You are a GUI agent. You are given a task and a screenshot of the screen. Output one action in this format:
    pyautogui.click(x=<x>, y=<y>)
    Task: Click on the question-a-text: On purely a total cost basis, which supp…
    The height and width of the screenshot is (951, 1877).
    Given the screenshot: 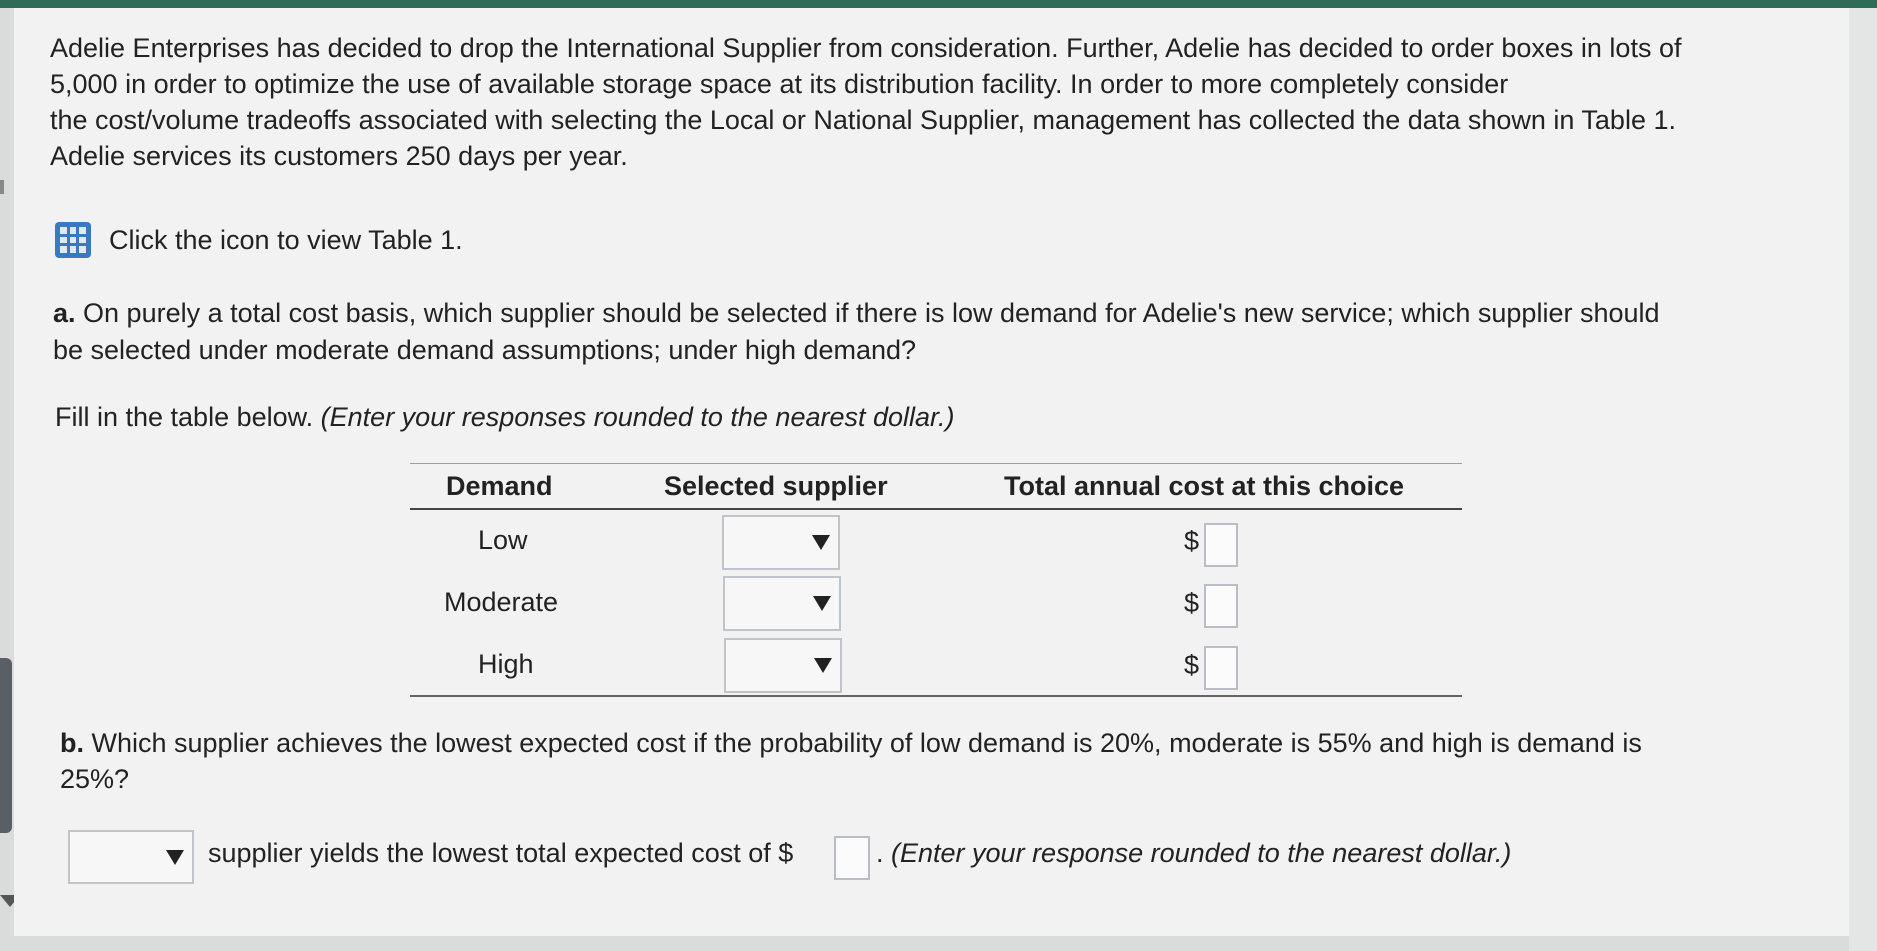 What is the action you would take?
    pyautogui.click(x=867, y=313)
    